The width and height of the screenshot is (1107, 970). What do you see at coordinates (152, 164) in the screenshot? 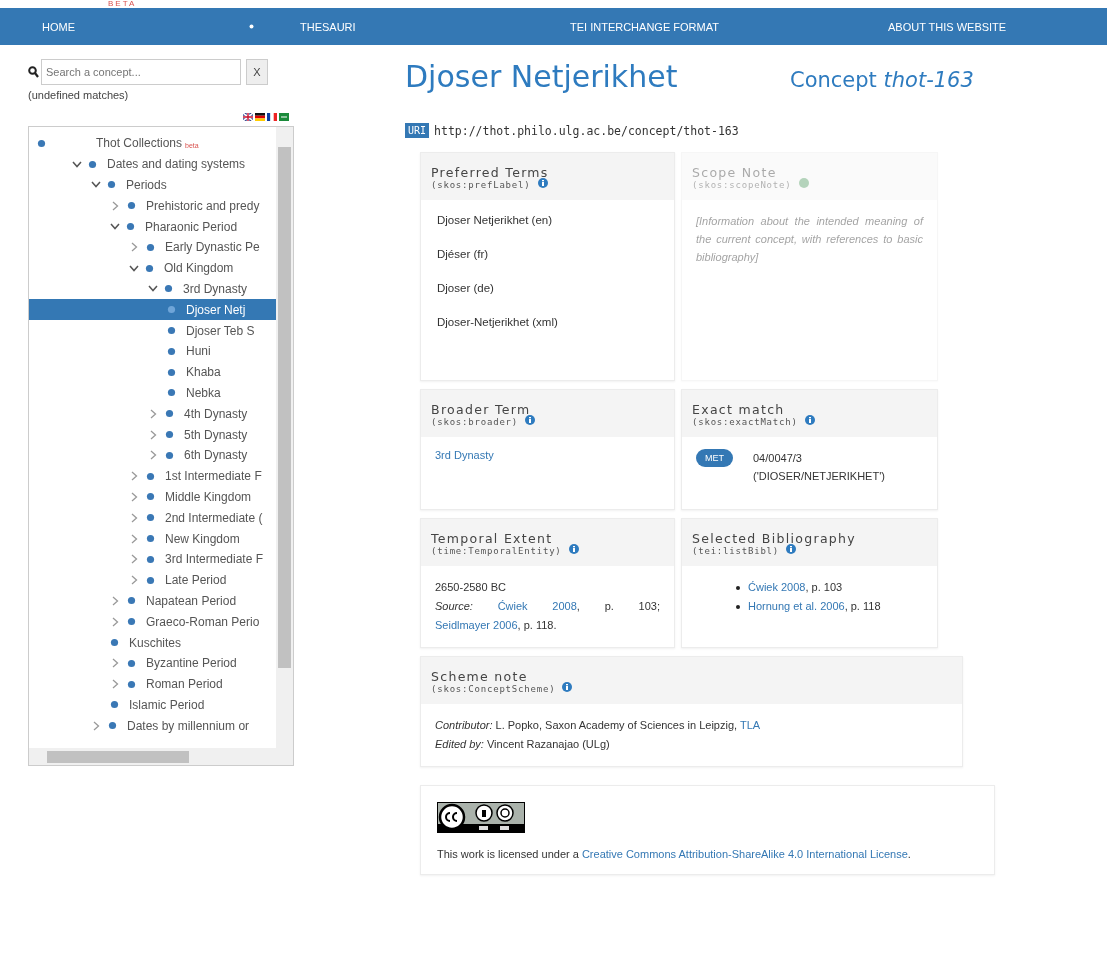
I see `tree-item: Dates and dating systems` at bounding box center [152, 164].